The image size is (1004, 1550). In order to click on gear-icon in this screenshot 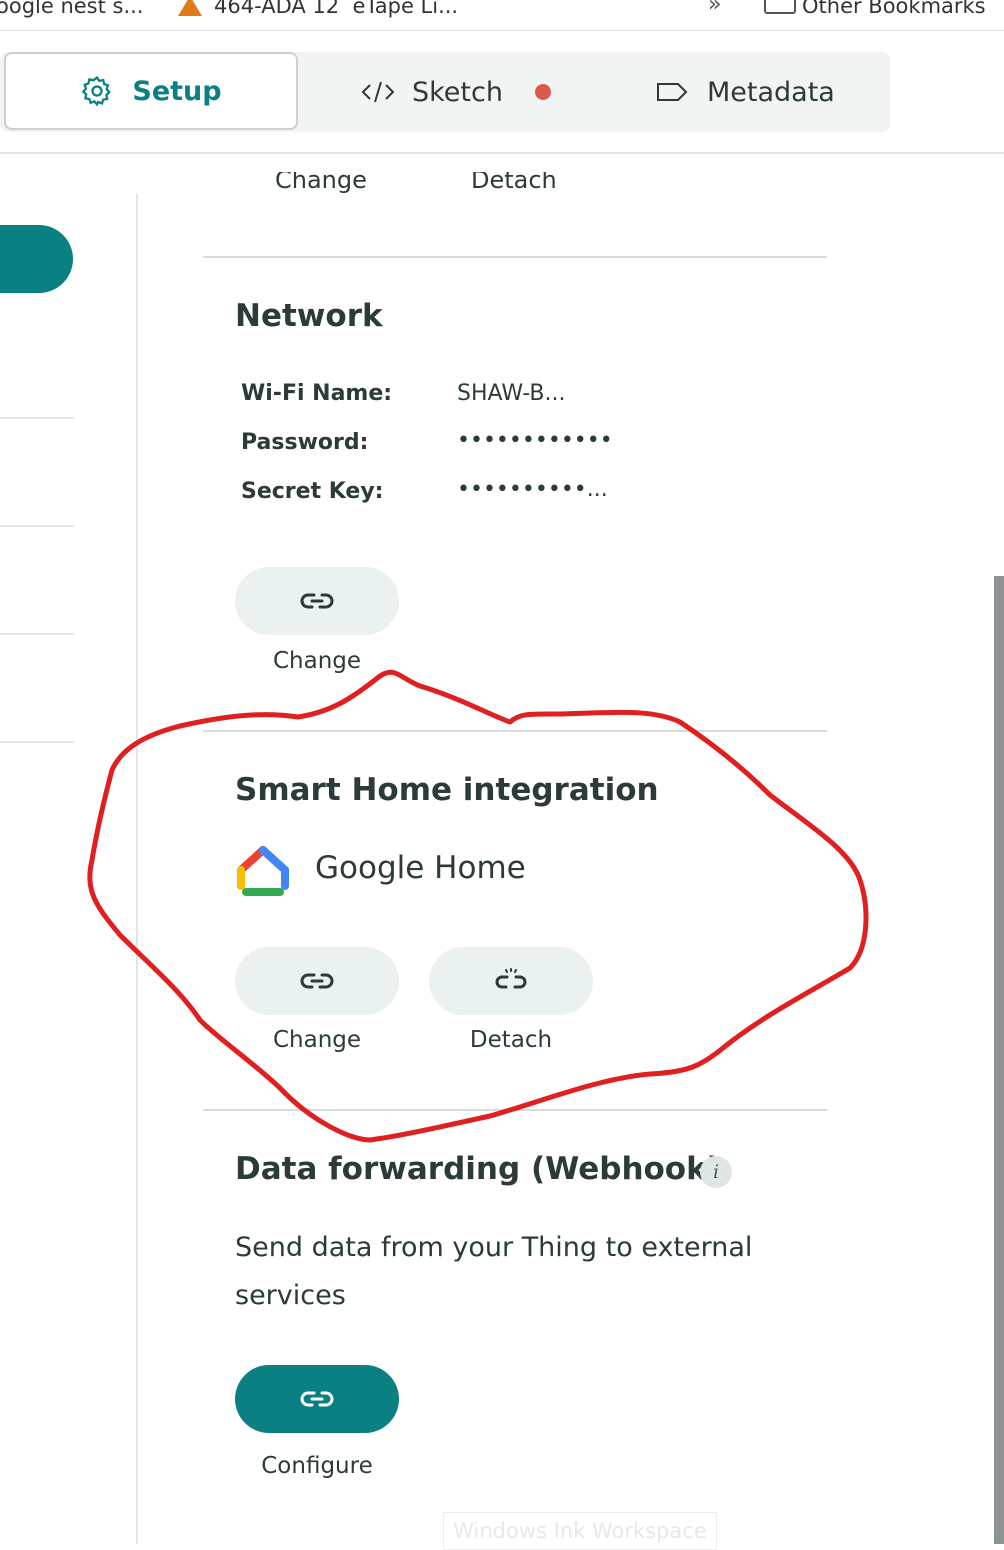, I will do `click(97, 91)`.